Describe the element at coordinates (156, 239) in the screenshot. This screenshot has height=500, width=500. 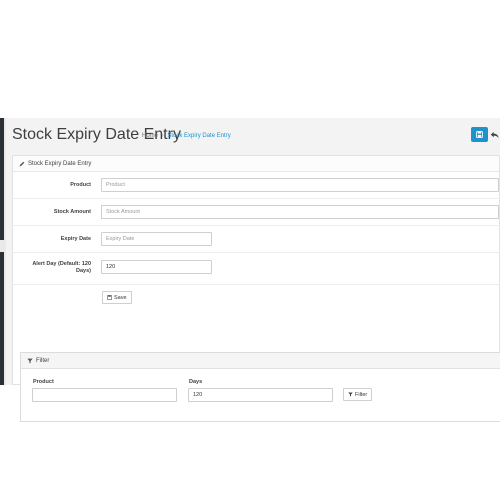
I see `expiry-date-input` at that location.